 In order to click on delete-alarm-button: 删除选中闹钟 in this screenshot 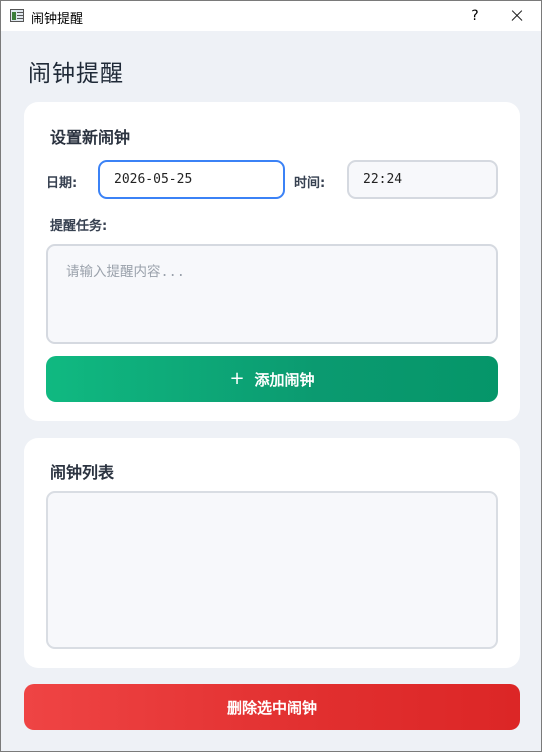, I will do `click(272, 707)`.